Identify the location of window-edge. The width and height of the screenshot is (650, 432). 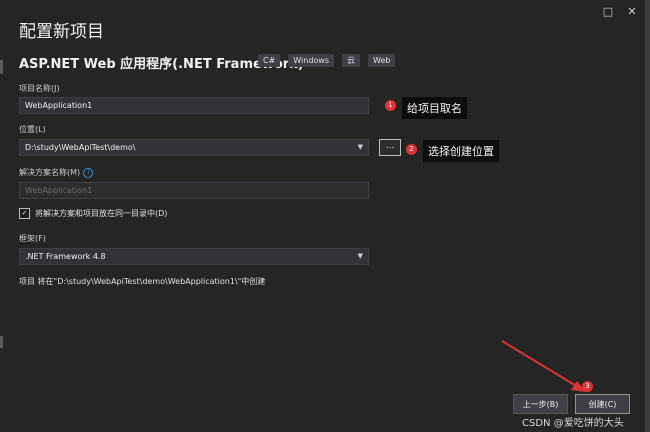
(647, 216).